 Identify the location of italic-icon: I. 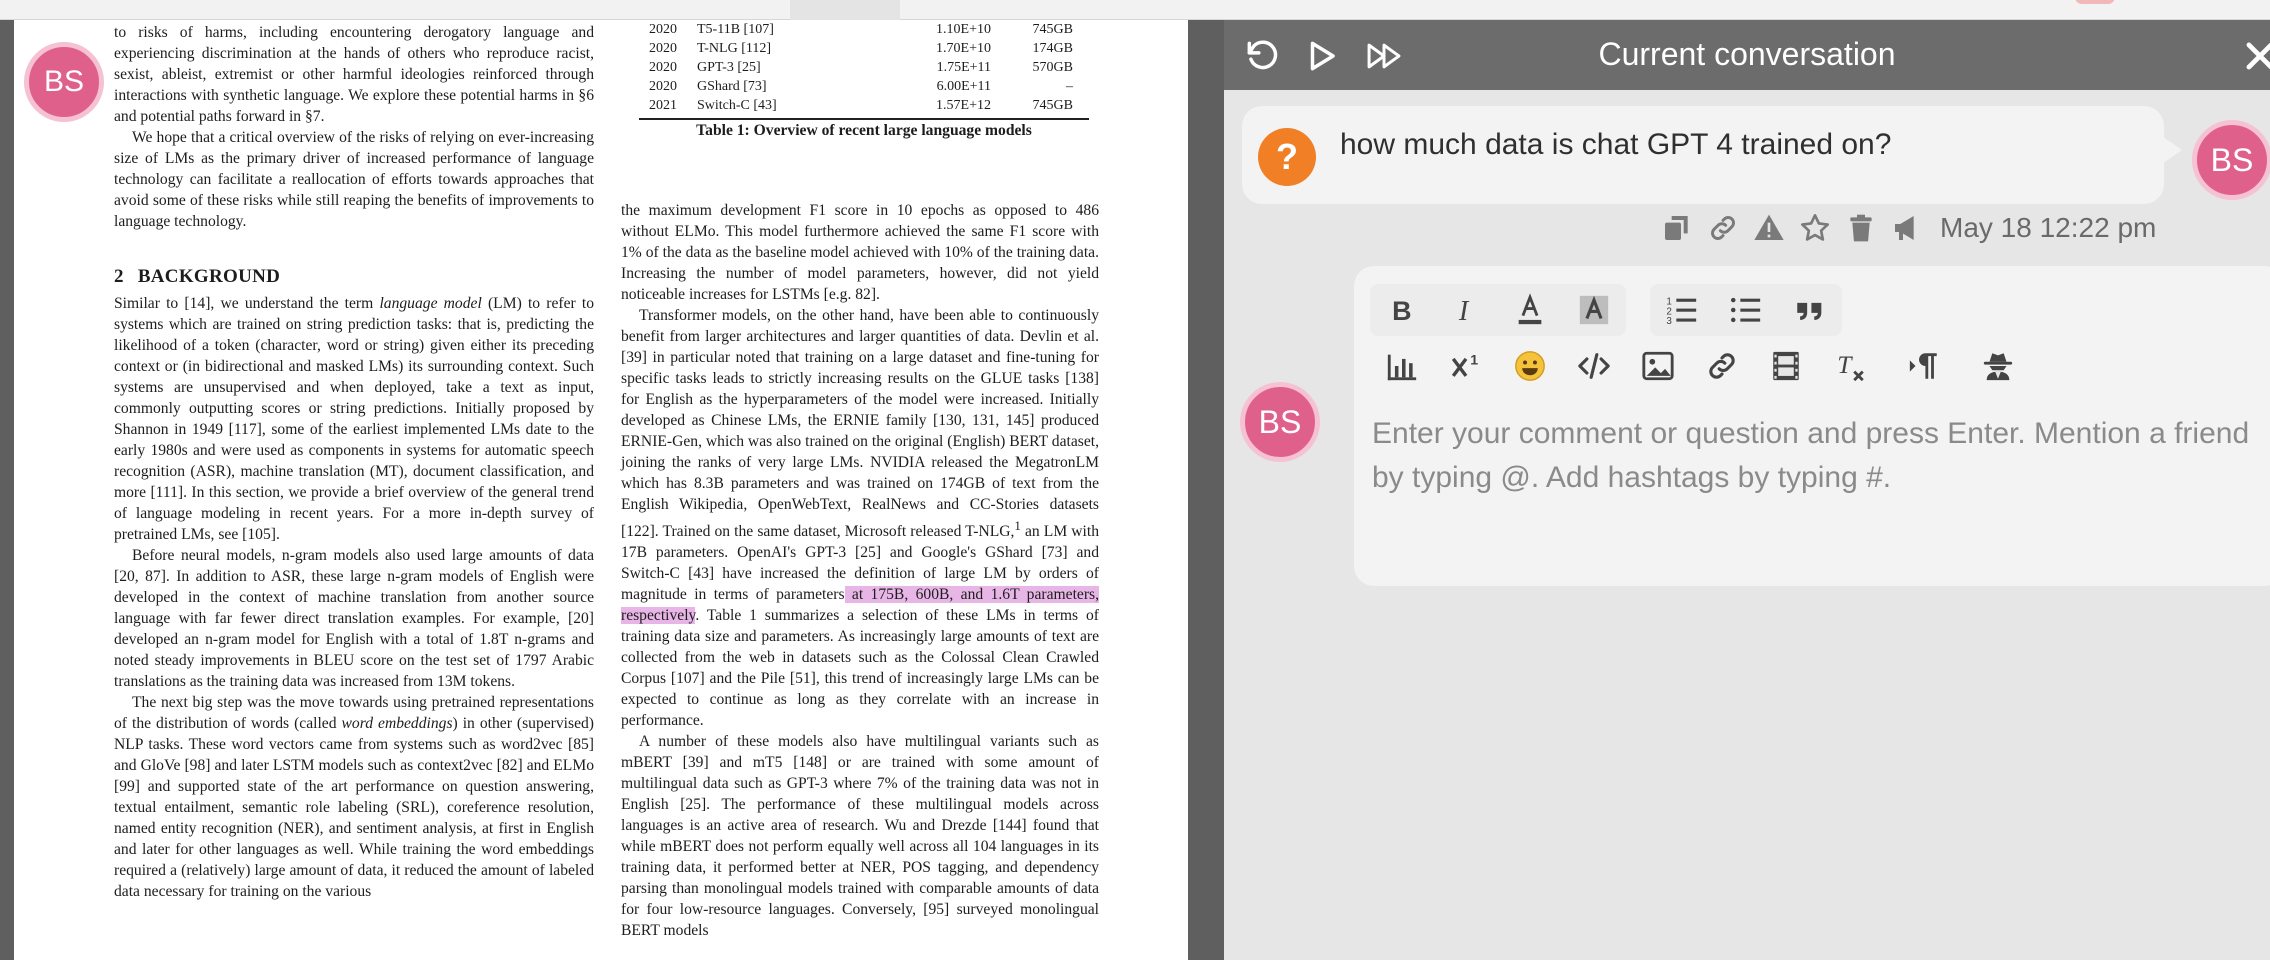
(1466, 310).